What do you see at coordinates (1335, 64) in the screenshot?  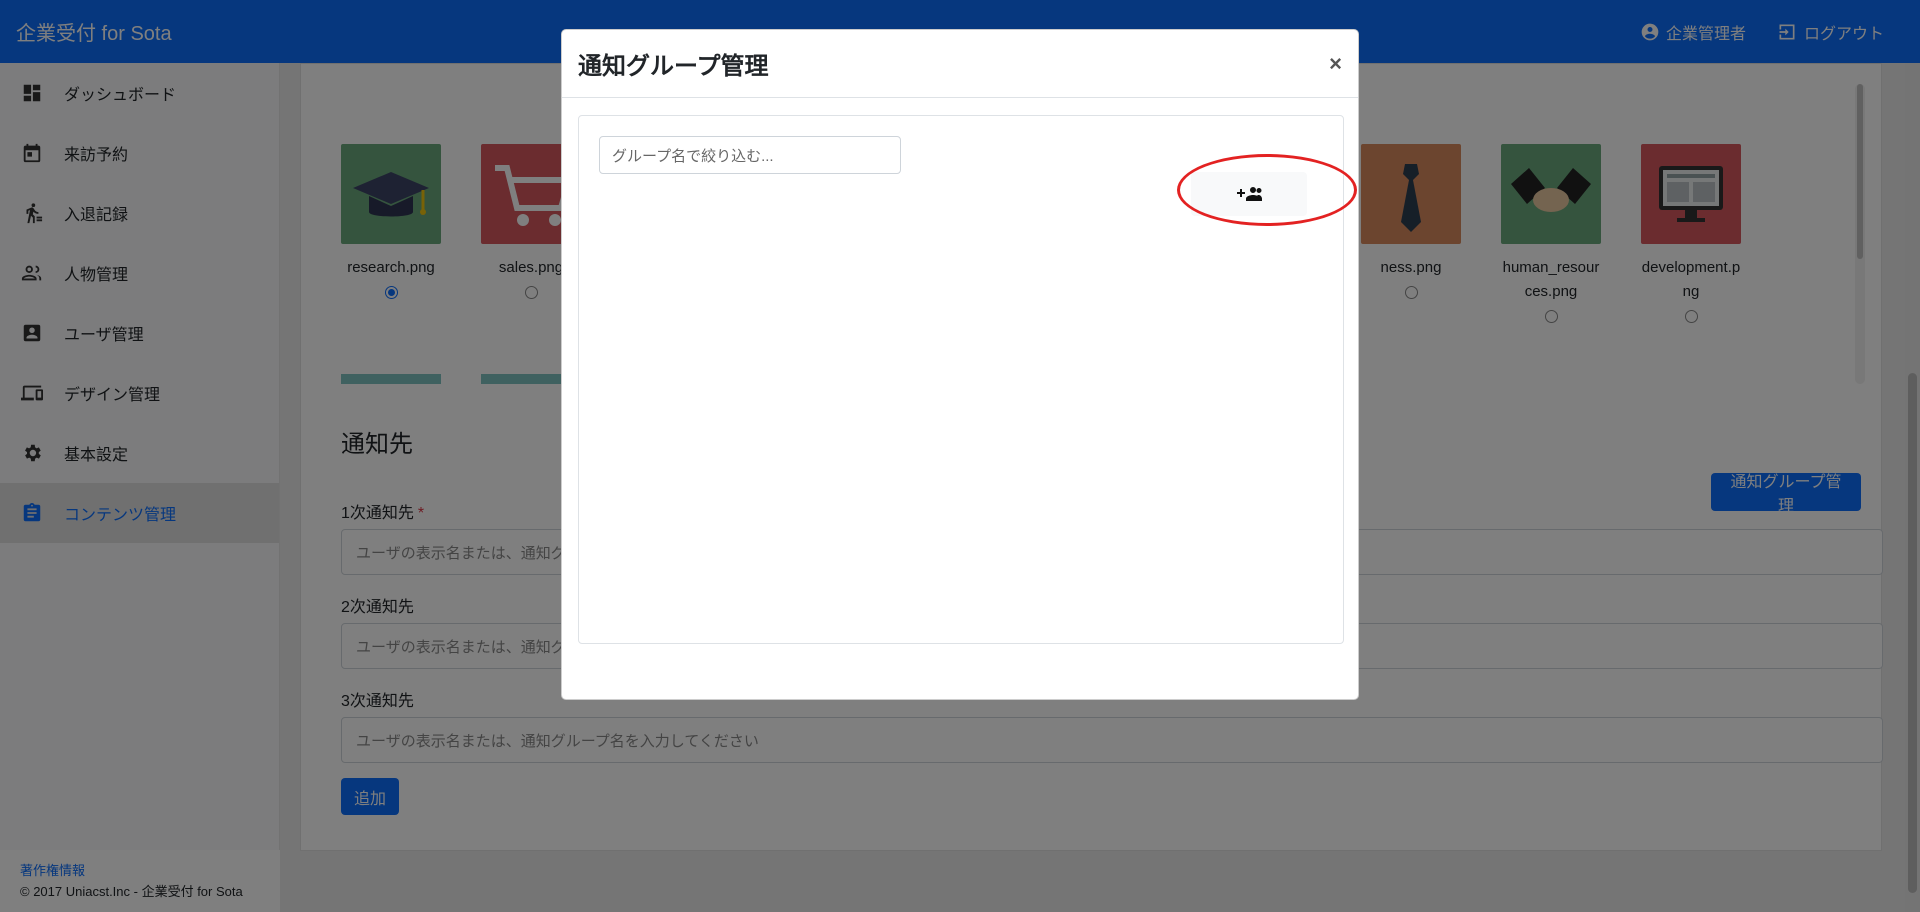 I see `close-icon: ×` at bounding box center [1335, 64].